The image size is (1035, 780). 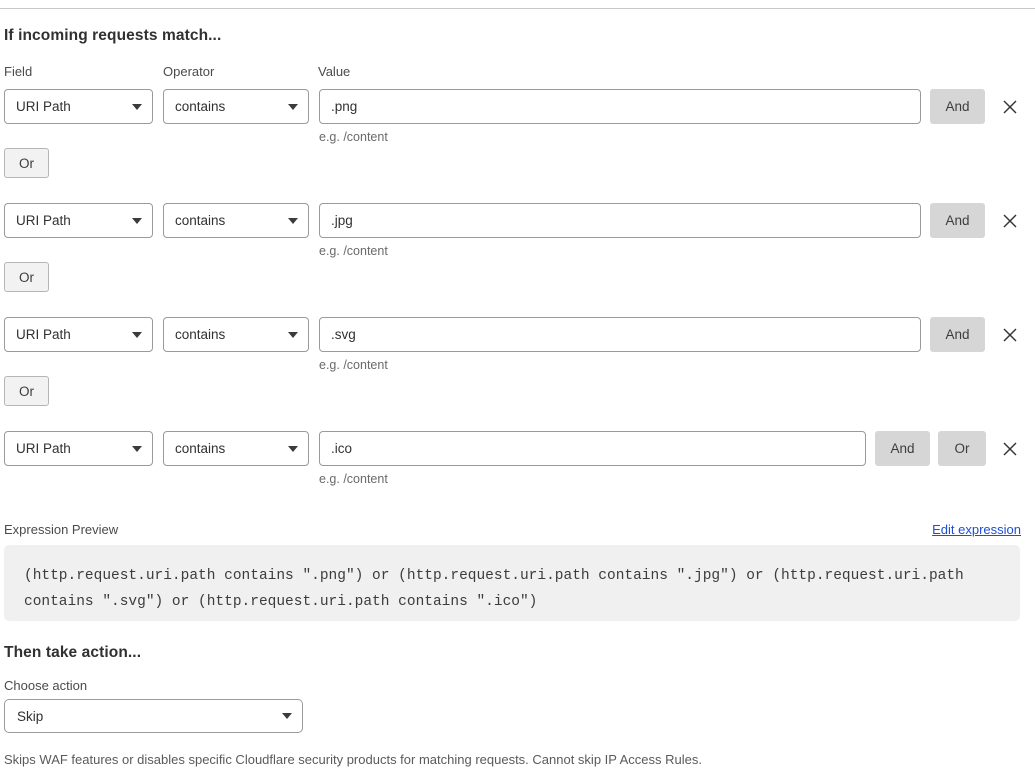 I want to click on action-select-value: Skip, so click(x=30, y=716).